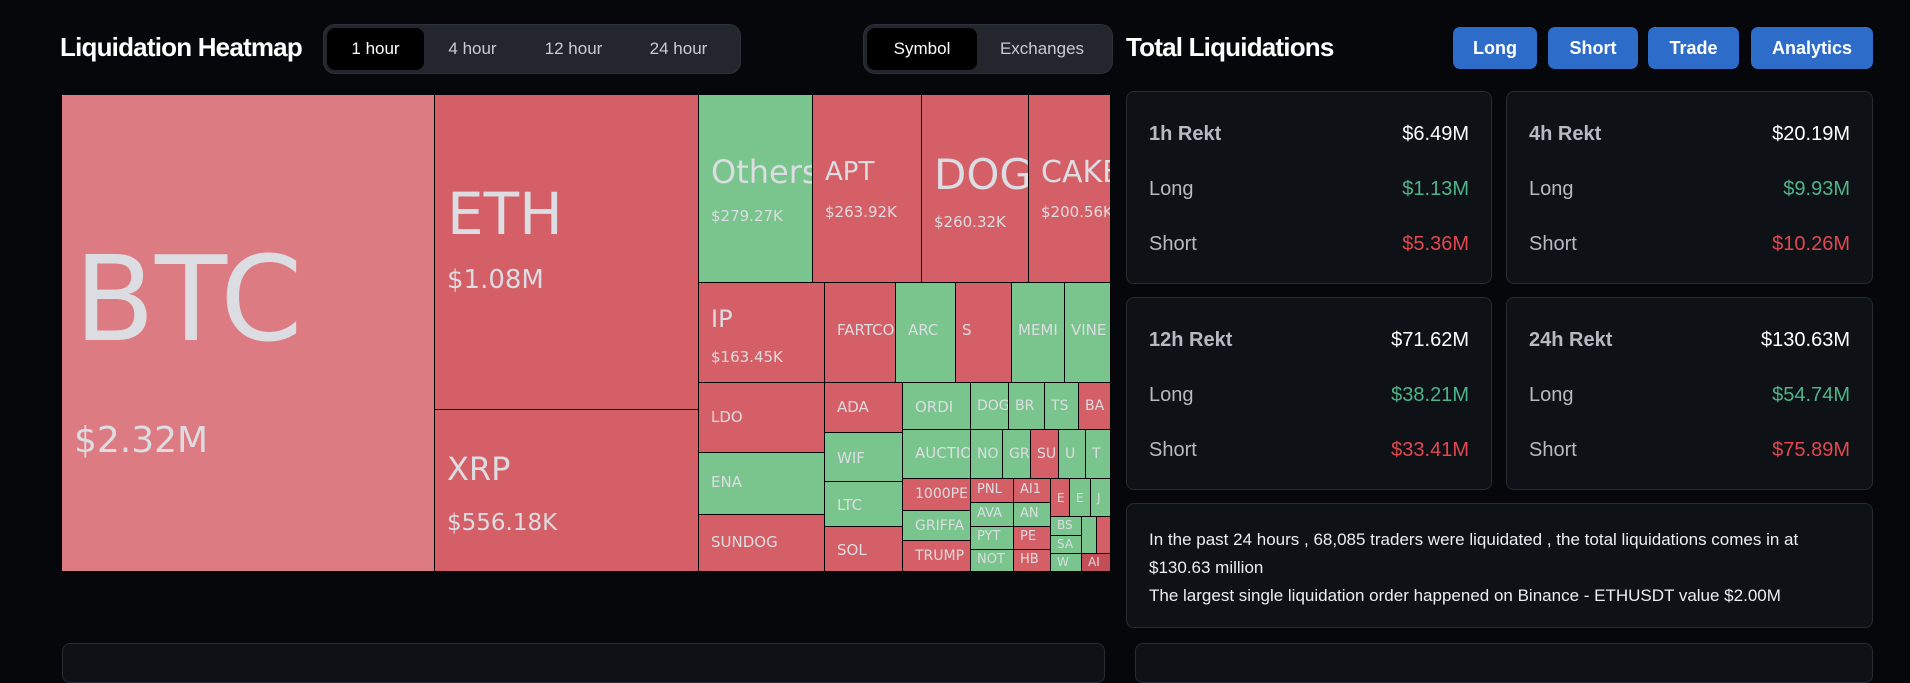 Image resolution: width=1910 pixels, height=683 pixels. I want to click on treemap-cell-symbol: DOG, so click(993, 406).